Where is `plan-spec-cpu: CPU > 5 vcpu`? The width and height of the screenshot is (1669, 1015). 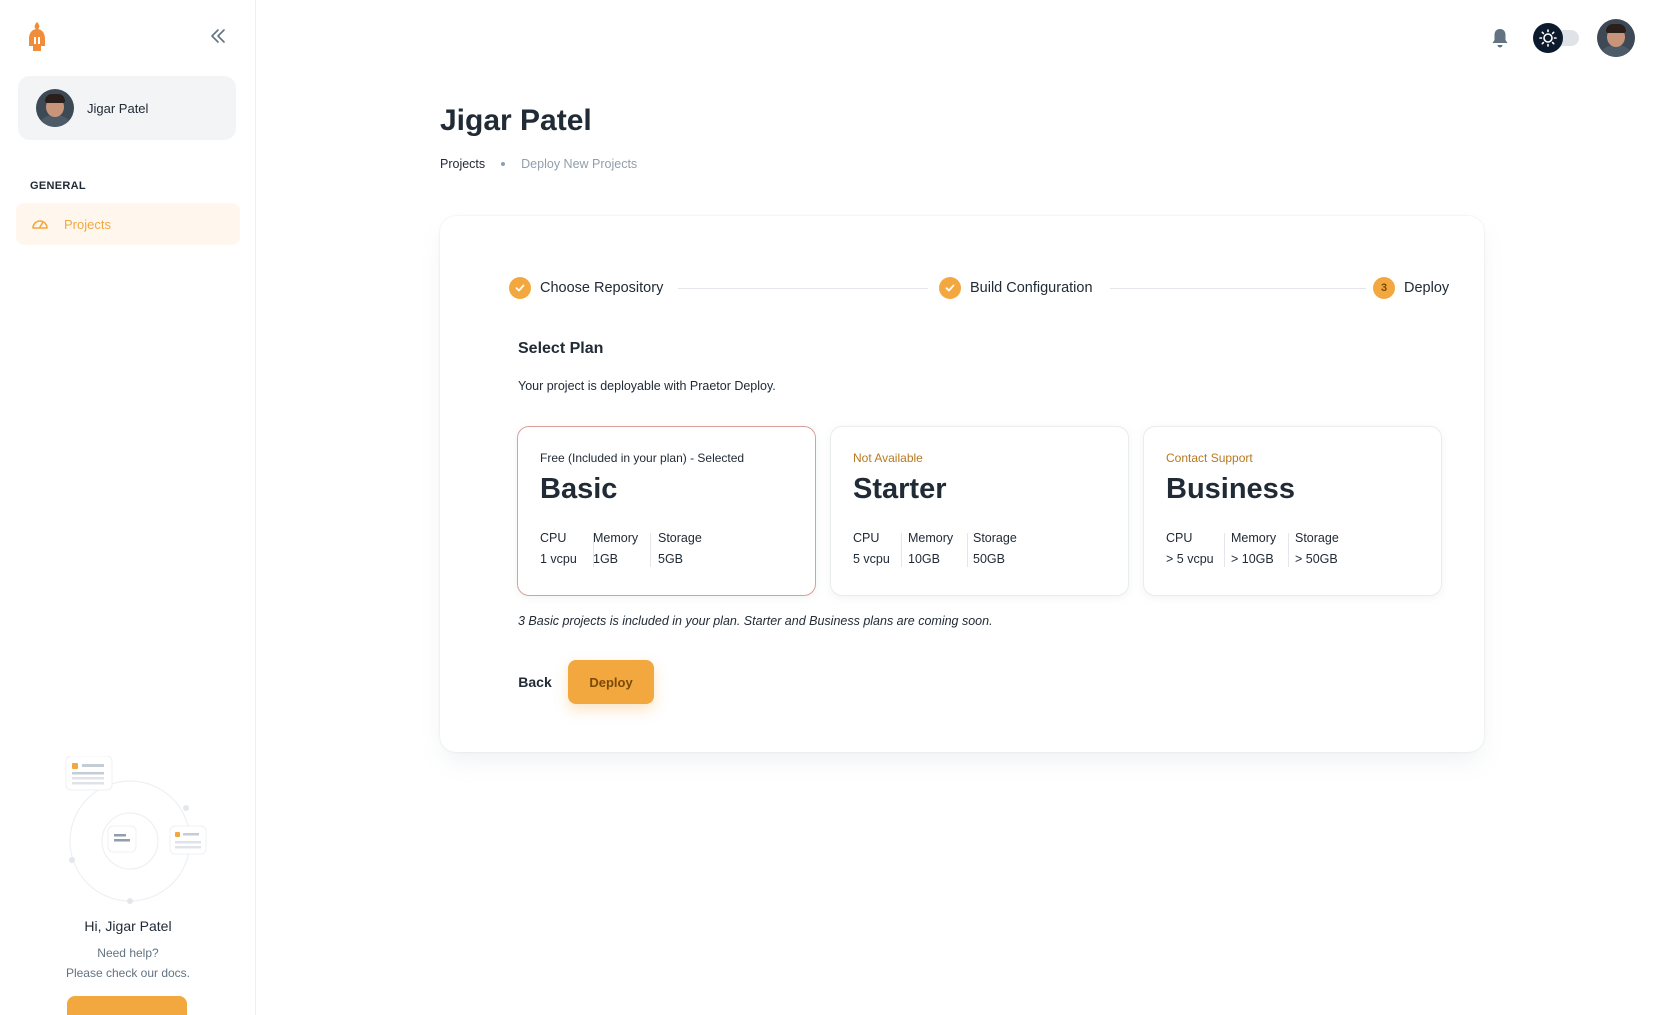 plan-spec-cpu: CPU > 5 vcpu is located at coordinates (1190, 548).